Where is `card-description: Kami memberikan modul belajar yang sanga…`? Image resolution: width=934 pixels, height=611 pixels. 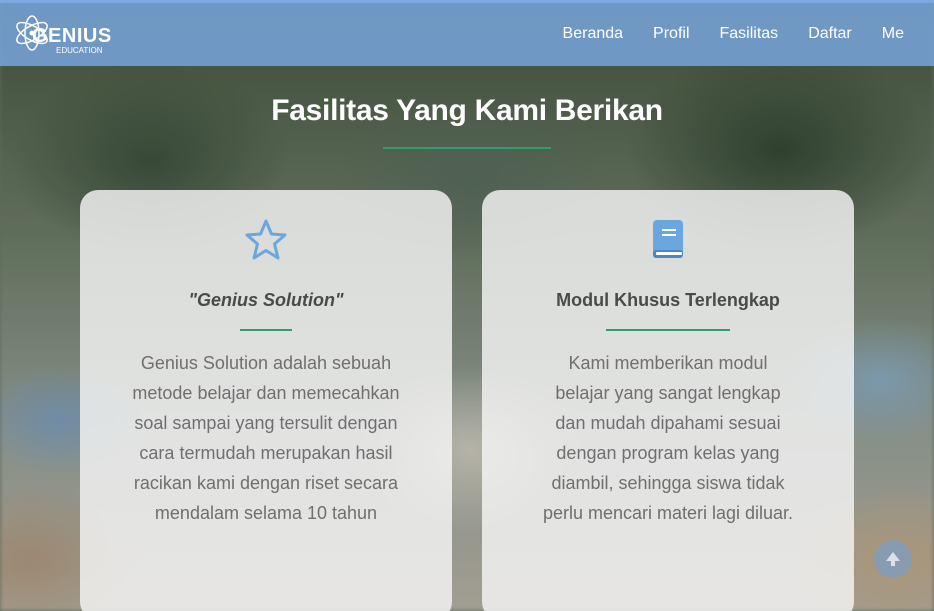
card-description: Kami memberikan modul belajar yang sanga… is located at coordinates (668, 438).